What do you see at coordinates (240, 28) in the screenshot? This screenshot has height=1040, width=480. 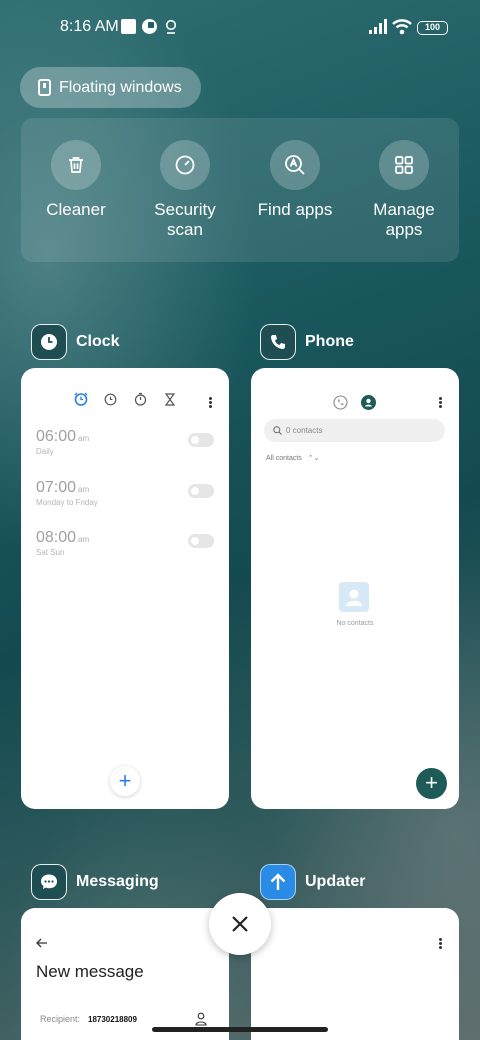 I see `status-bar: 8:16 AM 100` at bounding box center [240, 28].